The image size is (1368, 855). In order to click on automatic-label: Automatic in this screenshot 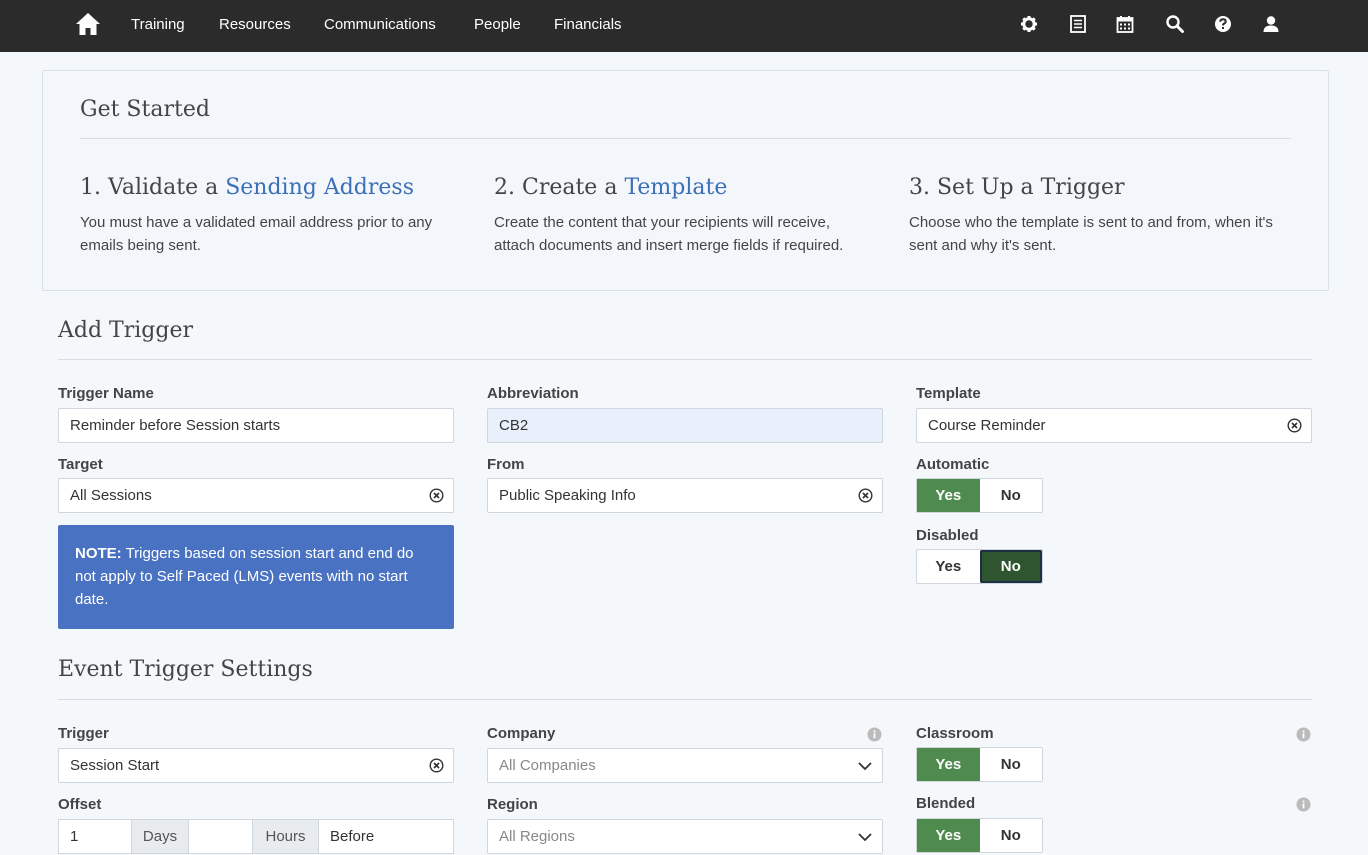, I will do `click(953, 464)`.